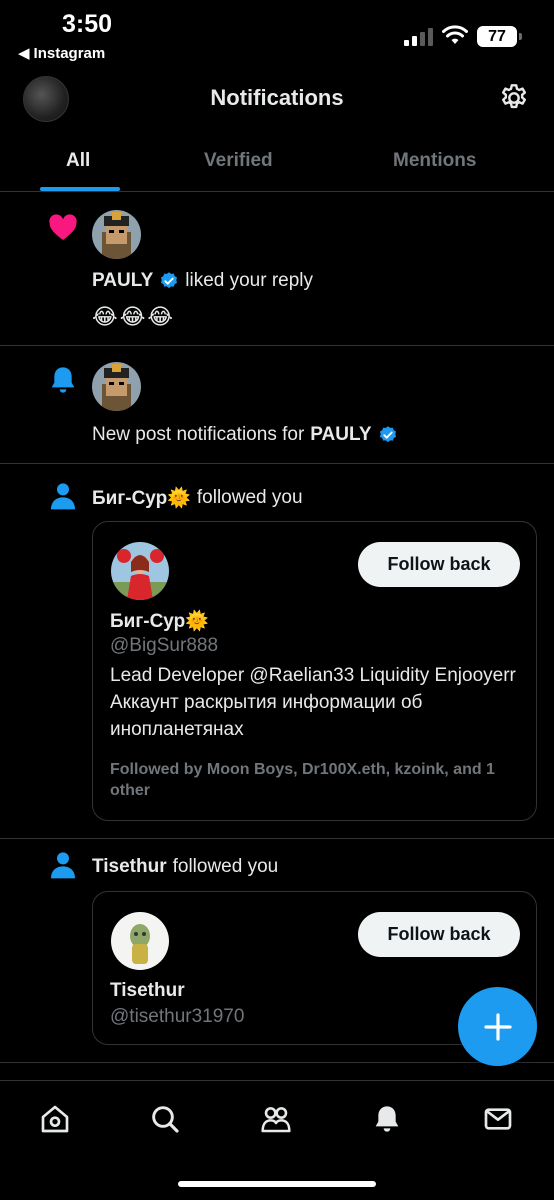 This screenshot has width=554, height=1200. Describe the element at coordinates (455, 34) in the screenshot. I see `wifi-icon` at that location.